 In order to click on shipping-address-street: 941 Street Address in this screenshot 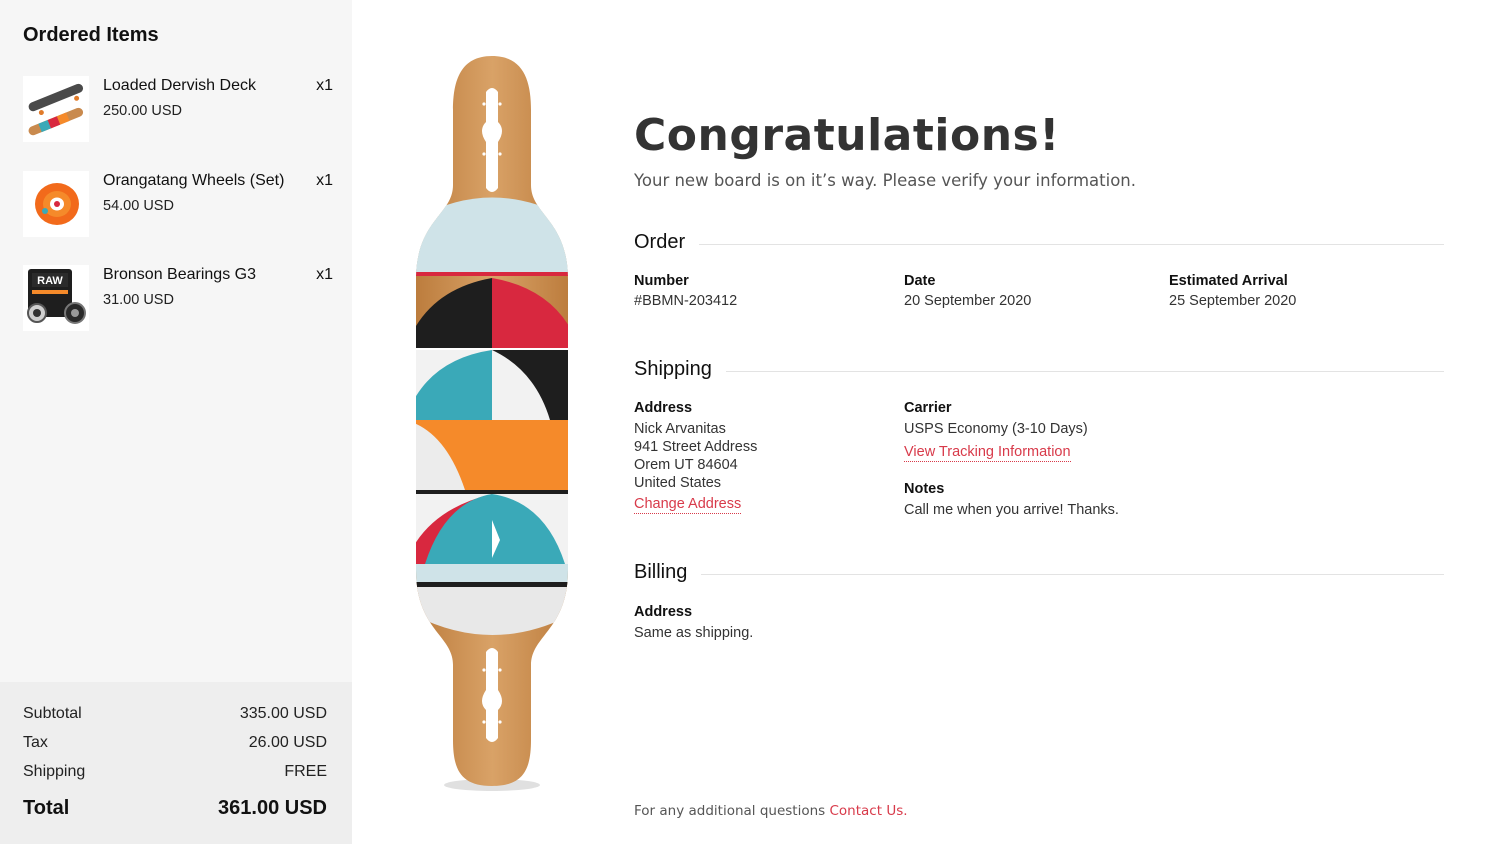, I will do `click(696, 447)`.